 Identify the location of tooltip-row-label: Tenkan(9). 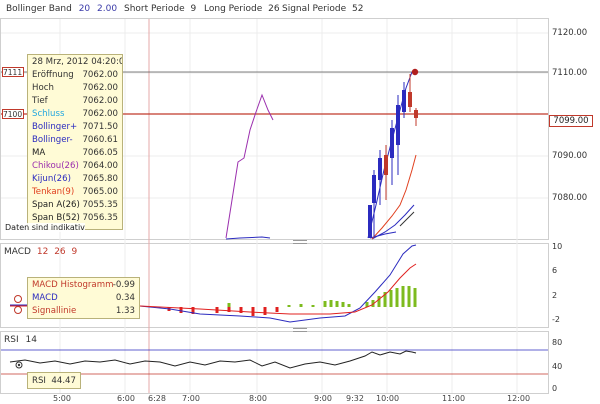
(53, 192).